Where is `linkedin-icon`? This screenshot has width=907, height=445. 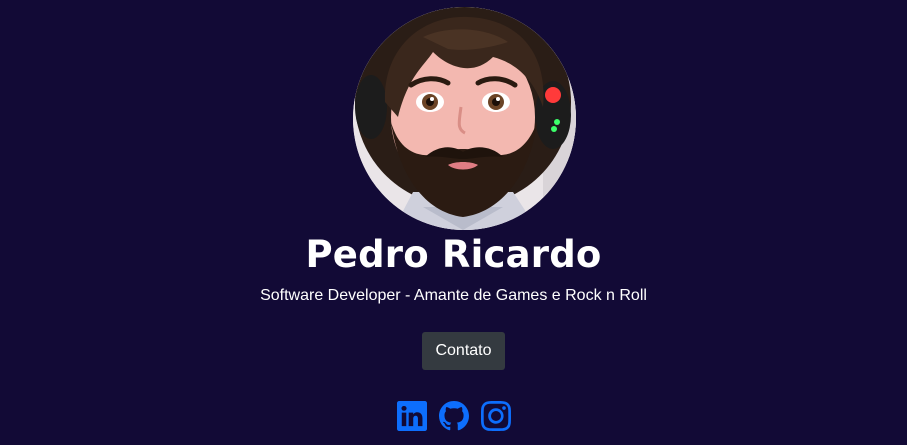
linkedin-icon is located at coordinates (411, 416).